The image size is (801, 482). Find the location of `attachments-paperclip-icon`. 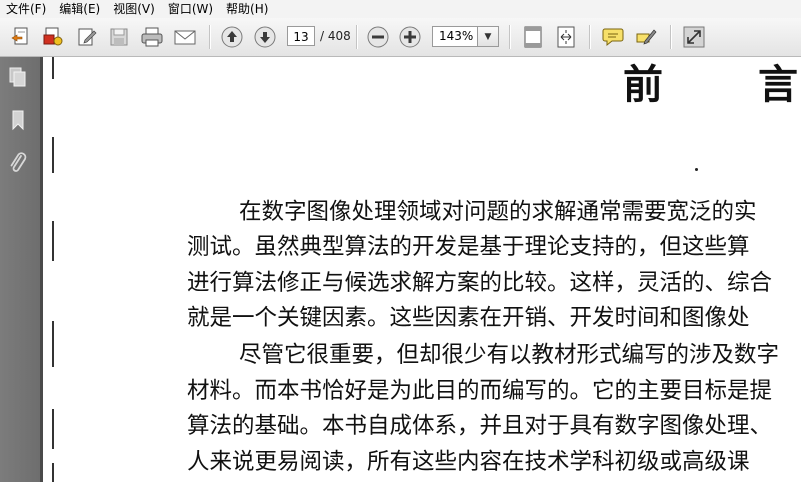

attachments-paperclip-icon is located at coordinates (18, 163).